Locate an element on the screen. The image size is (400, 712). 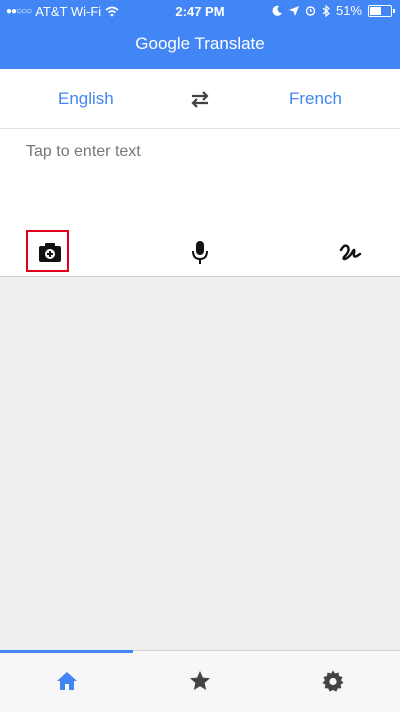
location-arrow-icon is located at coordinates (293, 10).